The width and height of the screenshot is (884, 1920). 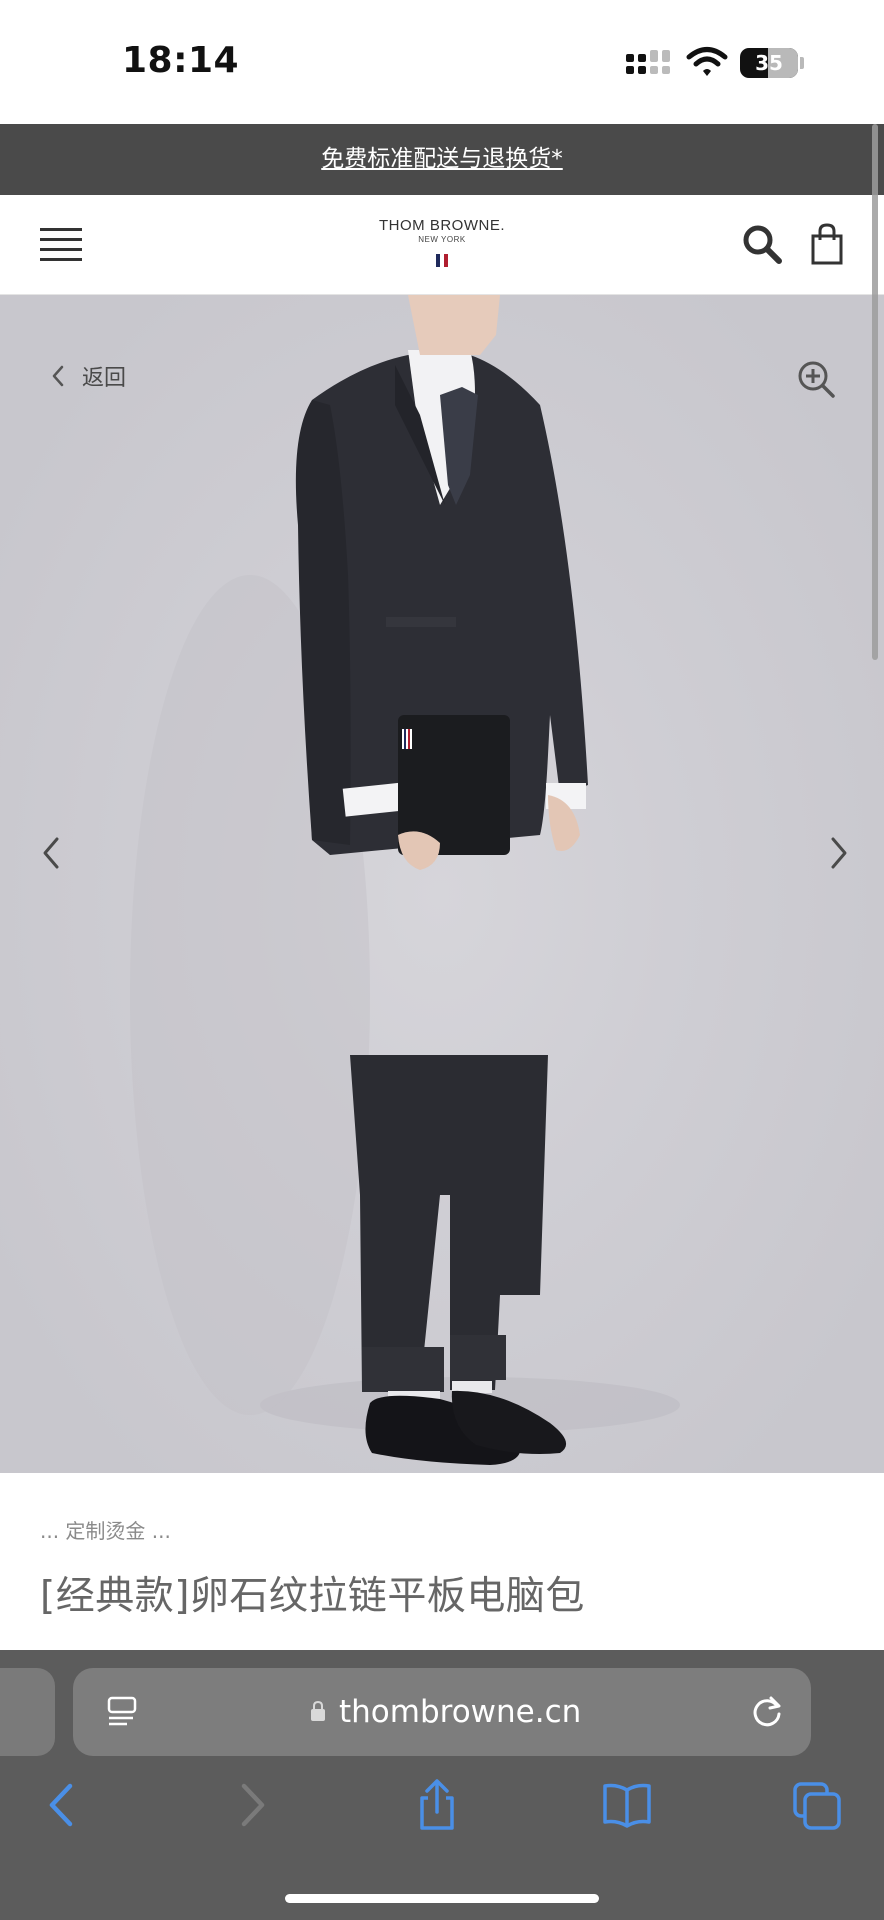 What do you see at coordinates (627, 1805) in the screenshot?
I see `bookmarks-icon` at bounding box center [627, 1805].